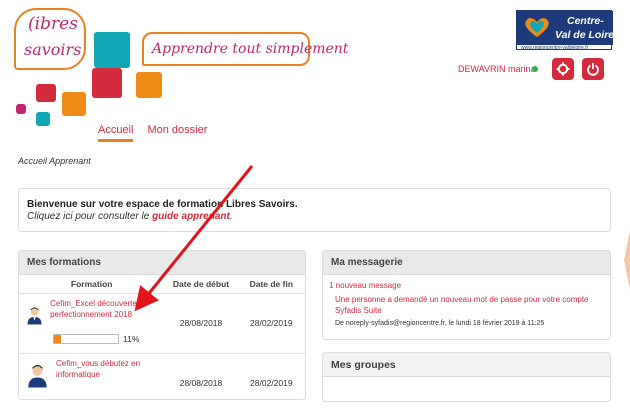  I want to click on tagline-text: Apprendre tout simplement, so click(250, 49).